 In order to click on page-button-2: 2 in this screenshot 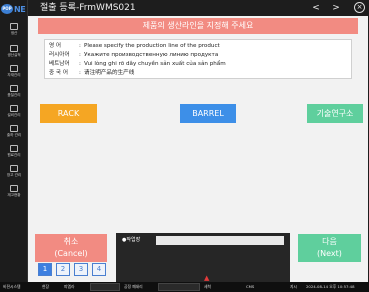, I will do `click(63, 269)`.